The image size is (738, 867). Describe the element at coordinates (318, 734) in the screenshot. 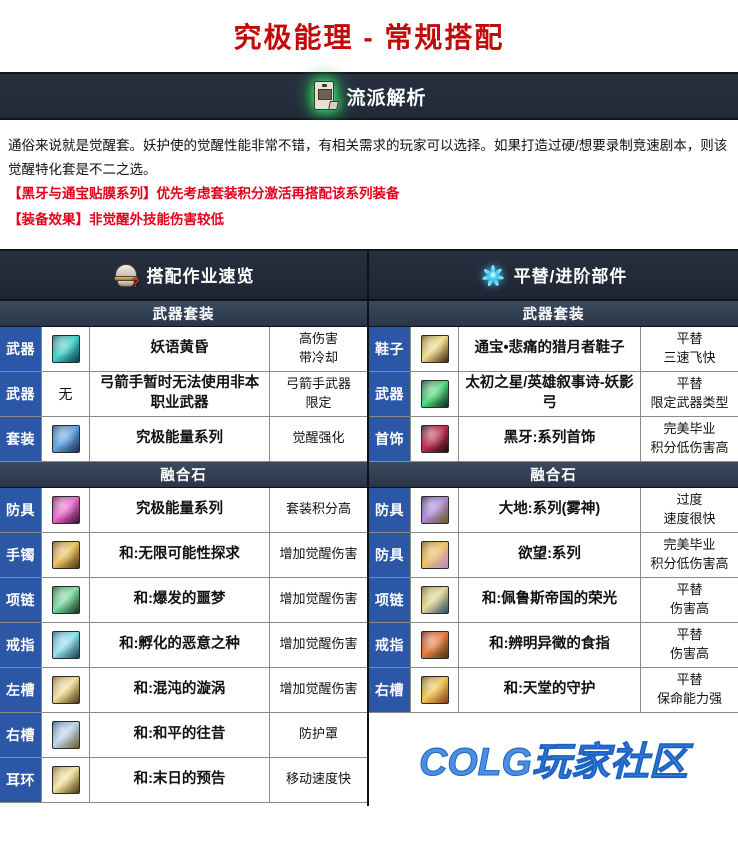

I see `row-item-note: 防护罩` at that location.